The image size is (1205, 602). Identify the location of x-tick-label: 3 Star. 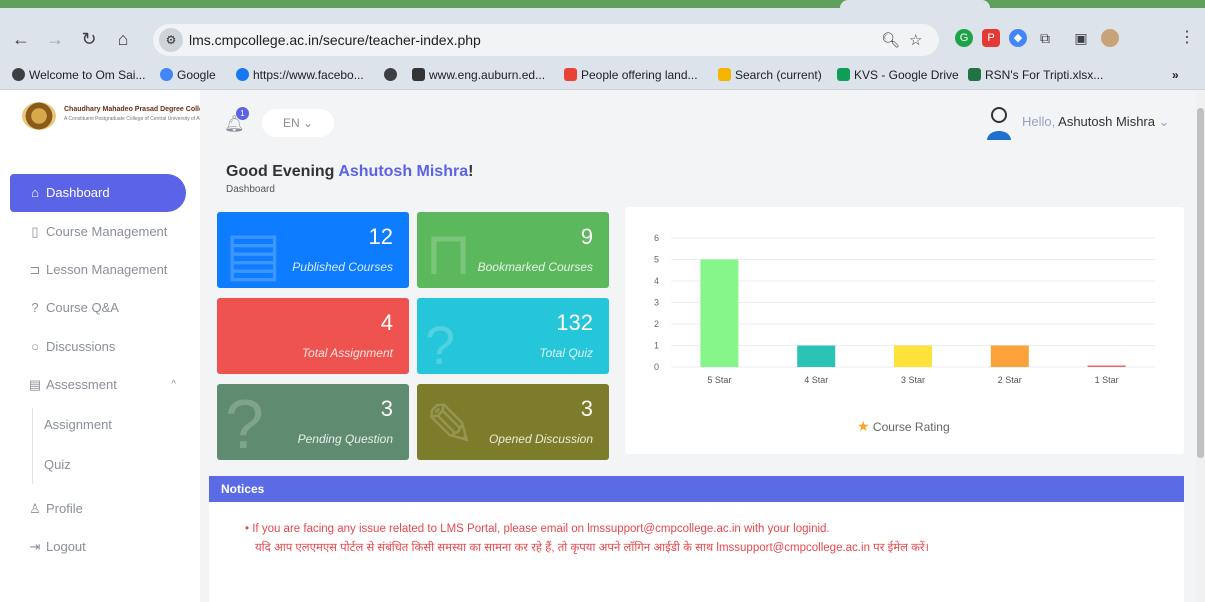
(913, 380).